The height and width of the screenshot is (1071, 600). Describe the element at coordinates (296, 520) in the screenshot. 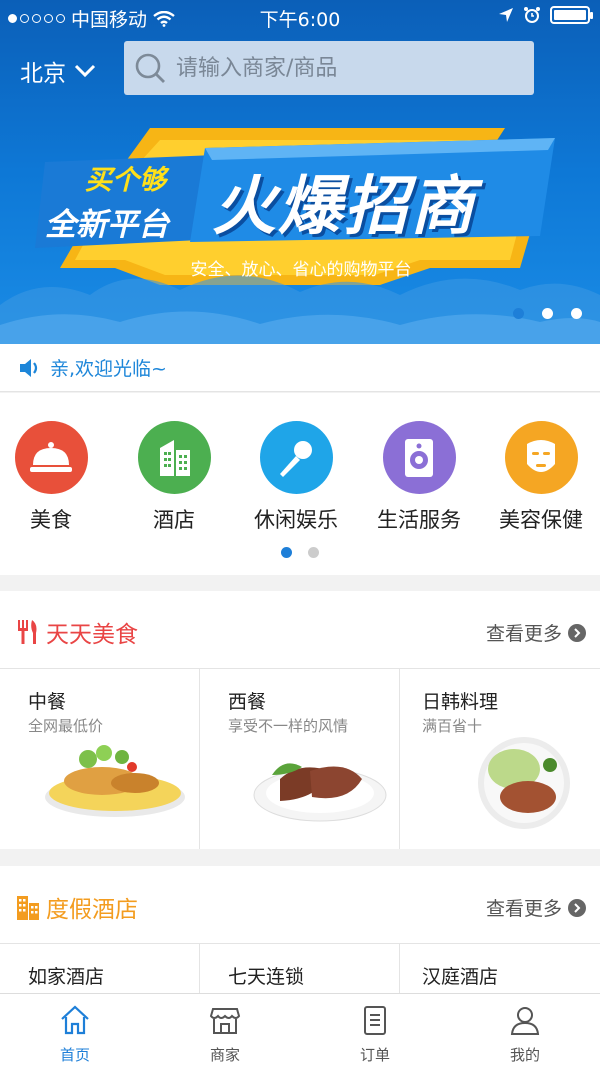

I see `category-label: 休闲娱乐` at that location.